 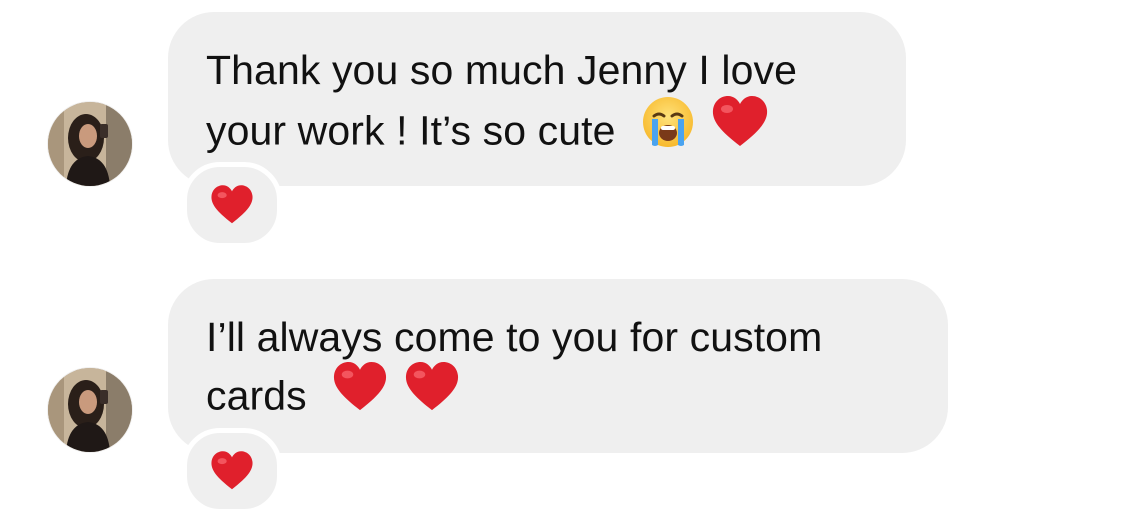 What do you see at coordinates (557, 396) in the screenshot?
I see `message-text-line-with-emoji: cards` at bounding box center [557, 396].